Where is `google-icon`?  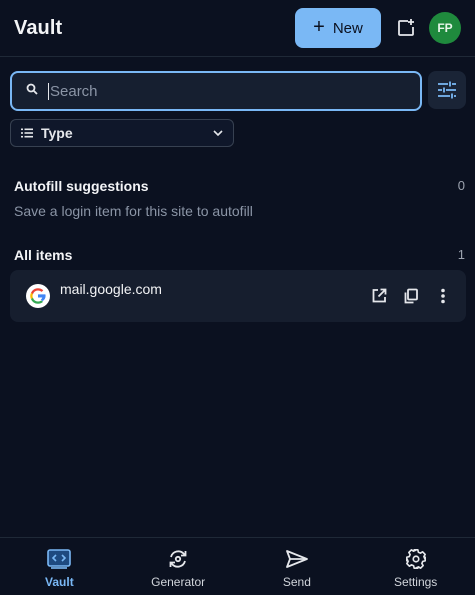
google-icon is located at coordinates (38, 296).